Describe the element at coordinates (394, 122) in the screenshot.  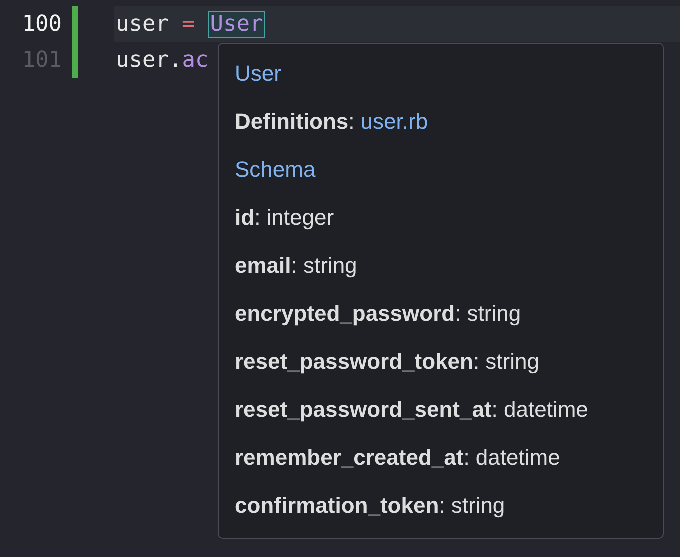
I see `file-link: user.rb` at that location.